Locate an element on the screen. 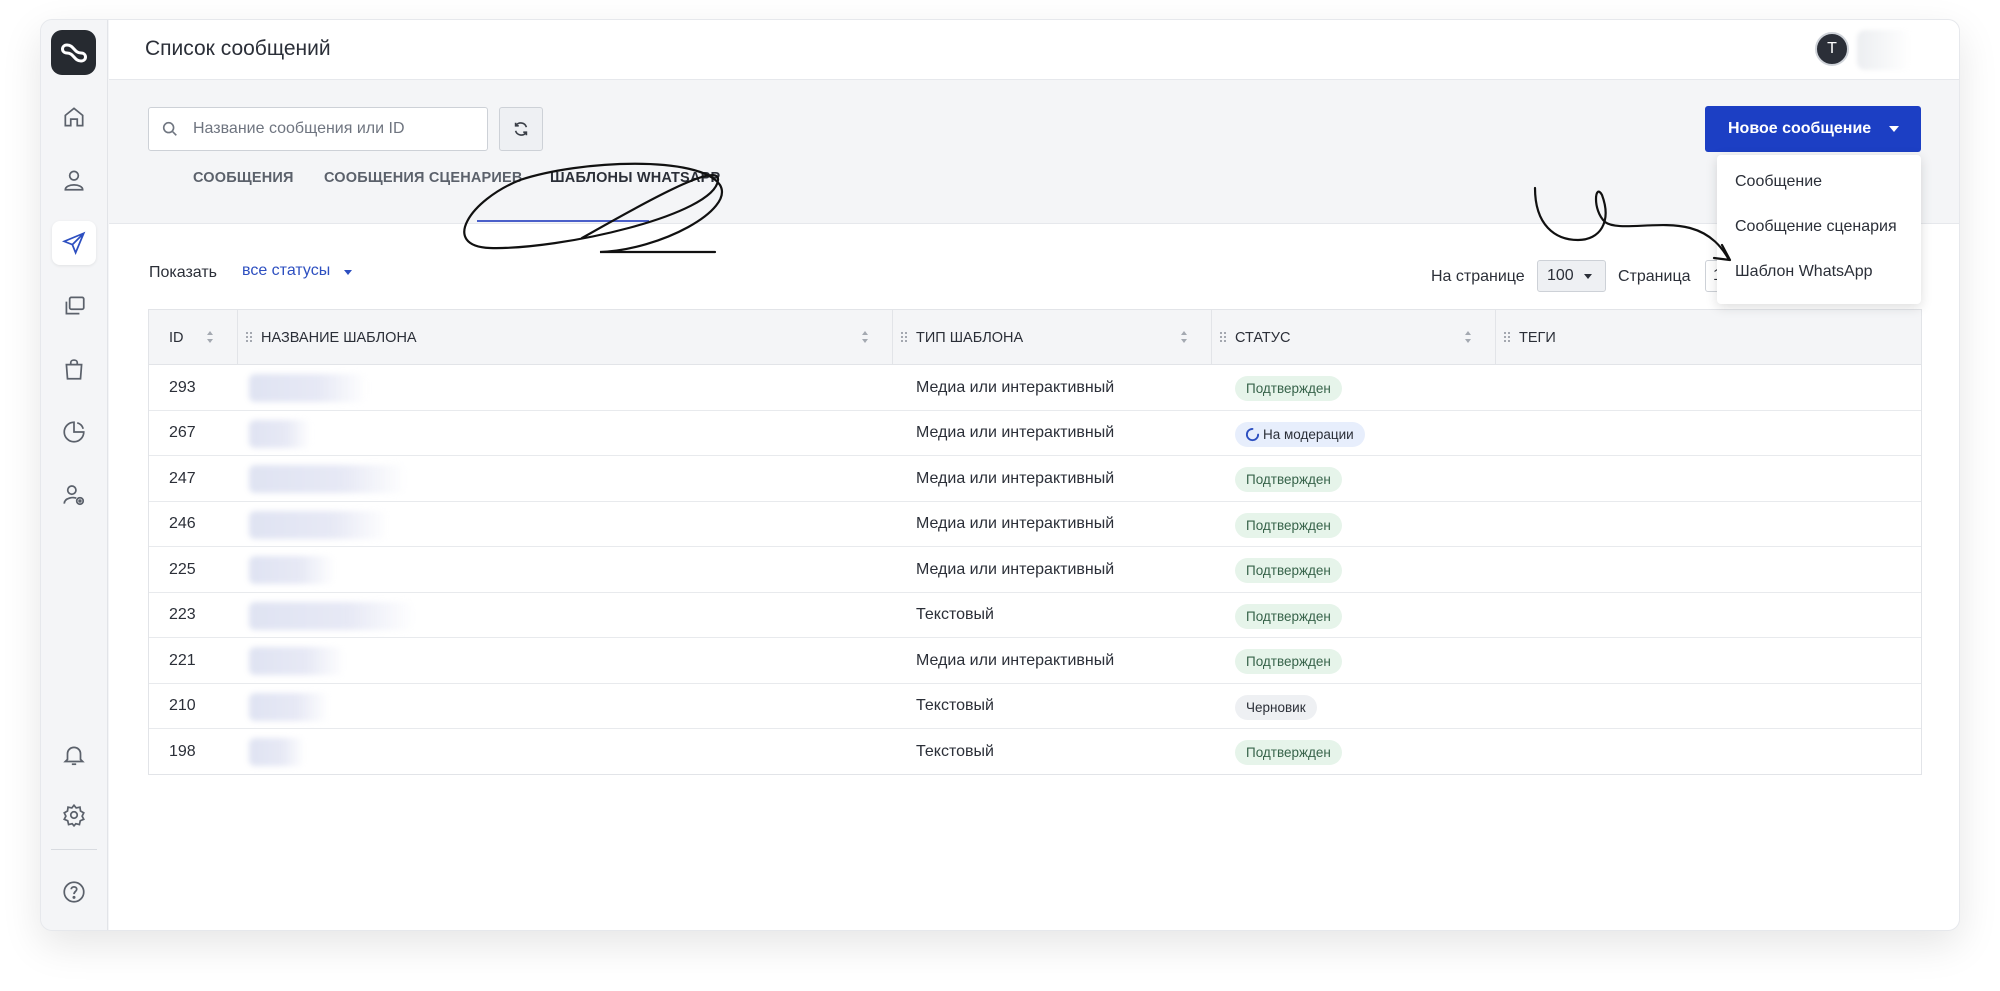 The width and height of the screenshot is (2000, 991). table-row: 247 Медиа или интерактивный Подтвержден is located at coordinates (1035, 479).